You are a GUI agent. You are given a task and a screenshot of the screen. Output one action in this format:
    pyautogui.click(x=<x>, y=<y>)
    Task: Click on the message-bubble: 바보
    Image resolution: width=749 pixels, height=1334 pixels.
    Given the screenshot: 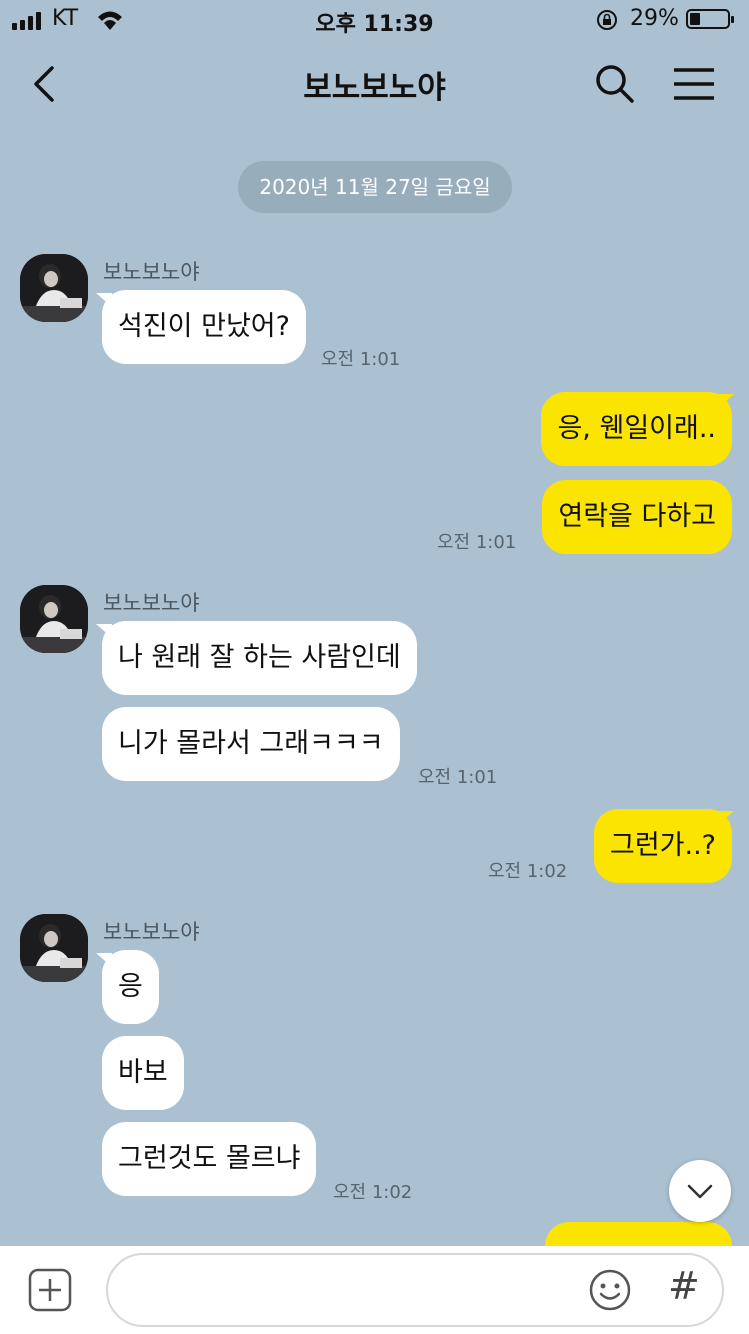 What is the action you would take?
    pyautogui.click(x=143, y=1073)
    